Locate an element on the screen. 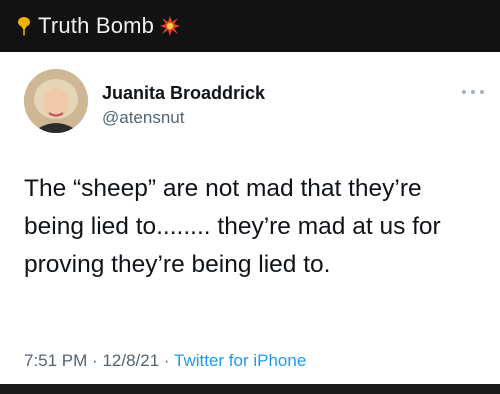  author-name: Juanita Broaddrick is located at coordinates (183, 93).